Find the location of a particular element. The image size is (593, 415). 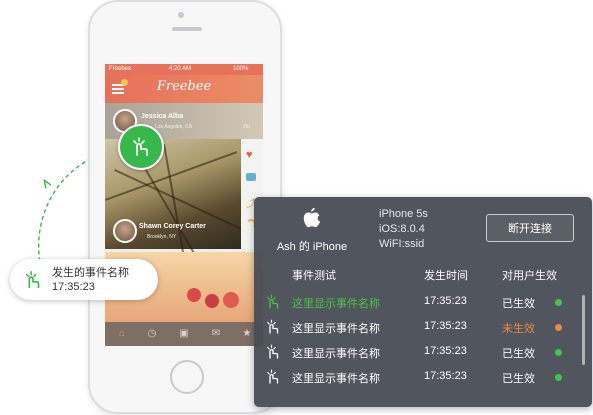

heart-icon: ♥ is located at coordinates (249, 155).